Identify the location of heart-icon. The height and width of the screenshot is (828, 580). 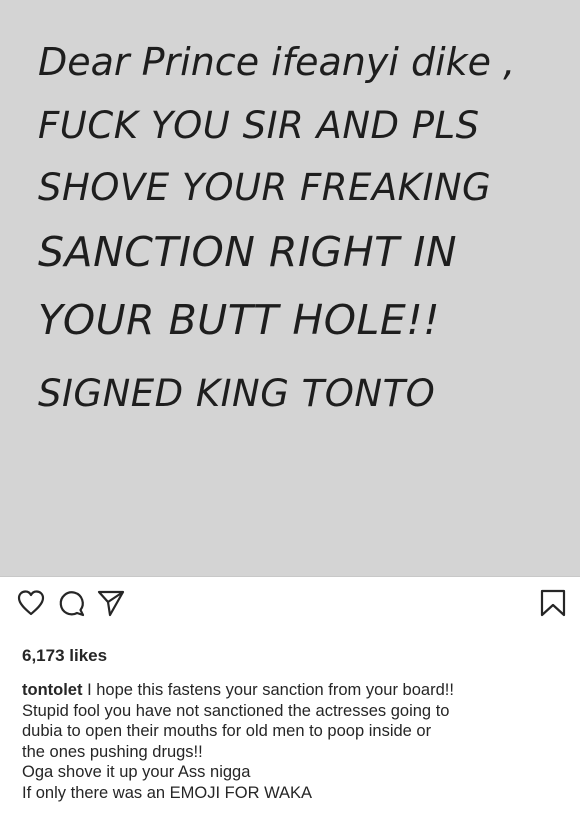
(31, 605).